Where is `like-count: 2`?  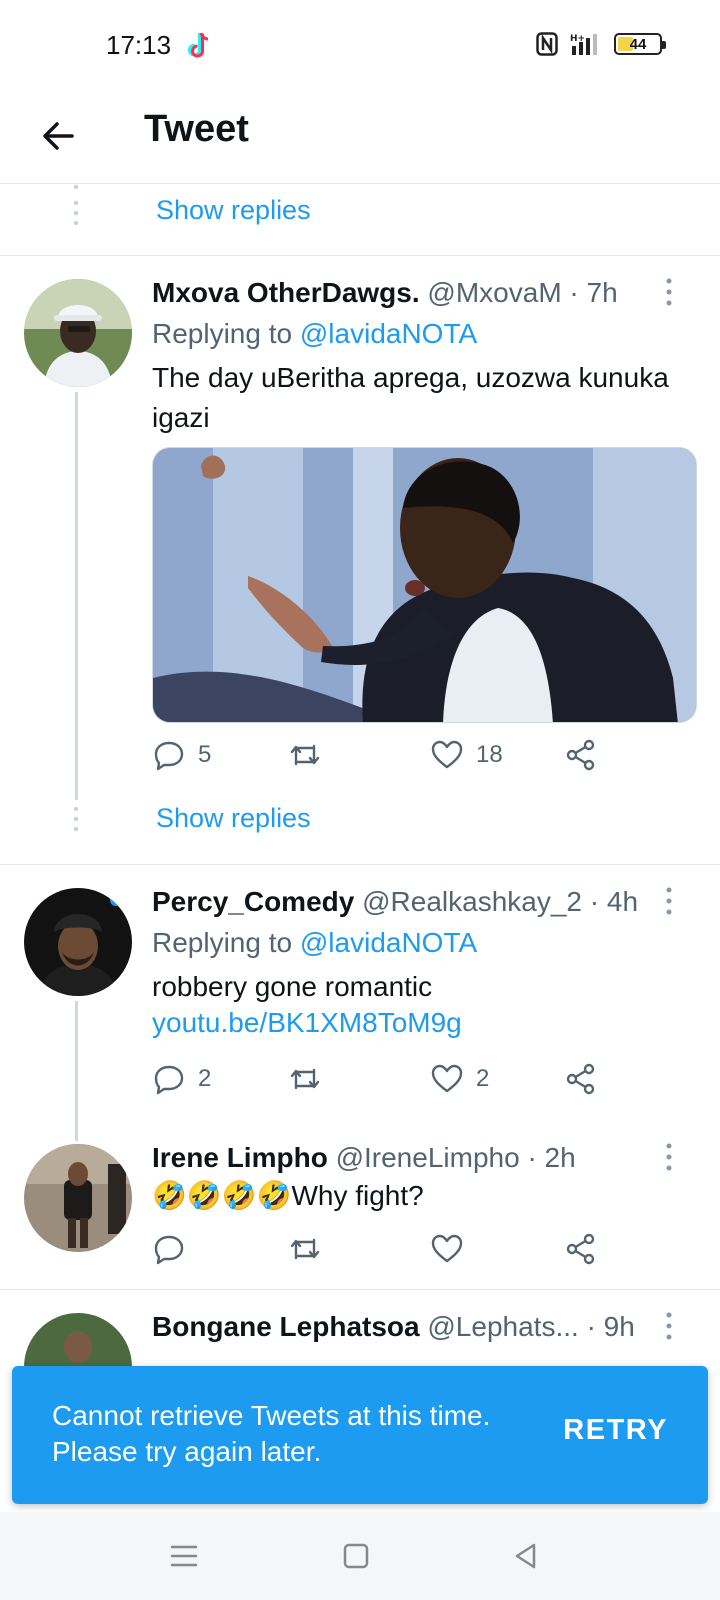 like-count: 2 is located at coordinates (483, 1078).